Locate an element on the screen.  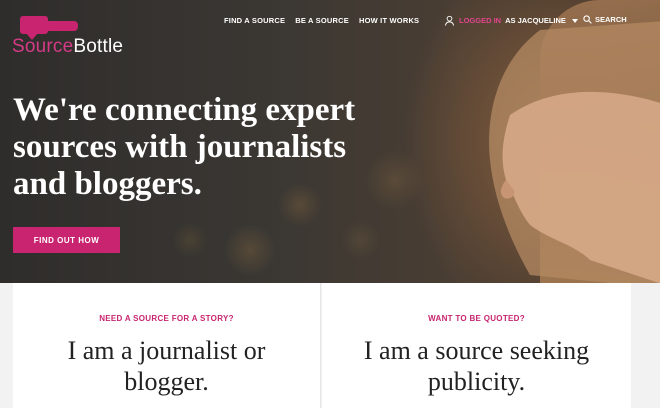
user-menu: LOGGED IN AS JACQUELINE is located at coordinates (511, 20).